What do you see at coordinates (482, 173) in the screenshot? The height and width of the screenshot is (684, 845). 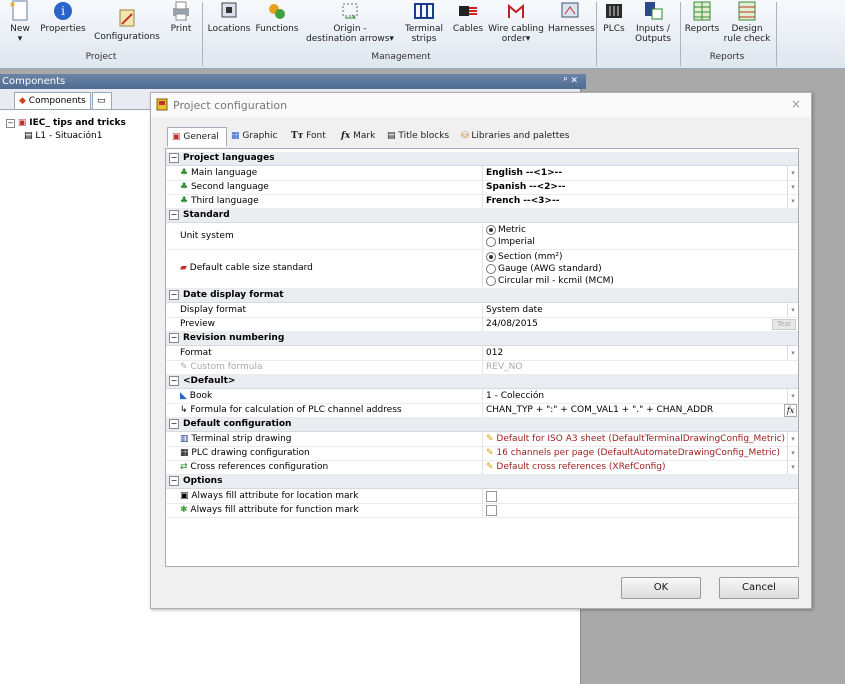 I see `row-main-language: ♣ Main language English --<1>-- ▾` at bounding box center [482, 173].